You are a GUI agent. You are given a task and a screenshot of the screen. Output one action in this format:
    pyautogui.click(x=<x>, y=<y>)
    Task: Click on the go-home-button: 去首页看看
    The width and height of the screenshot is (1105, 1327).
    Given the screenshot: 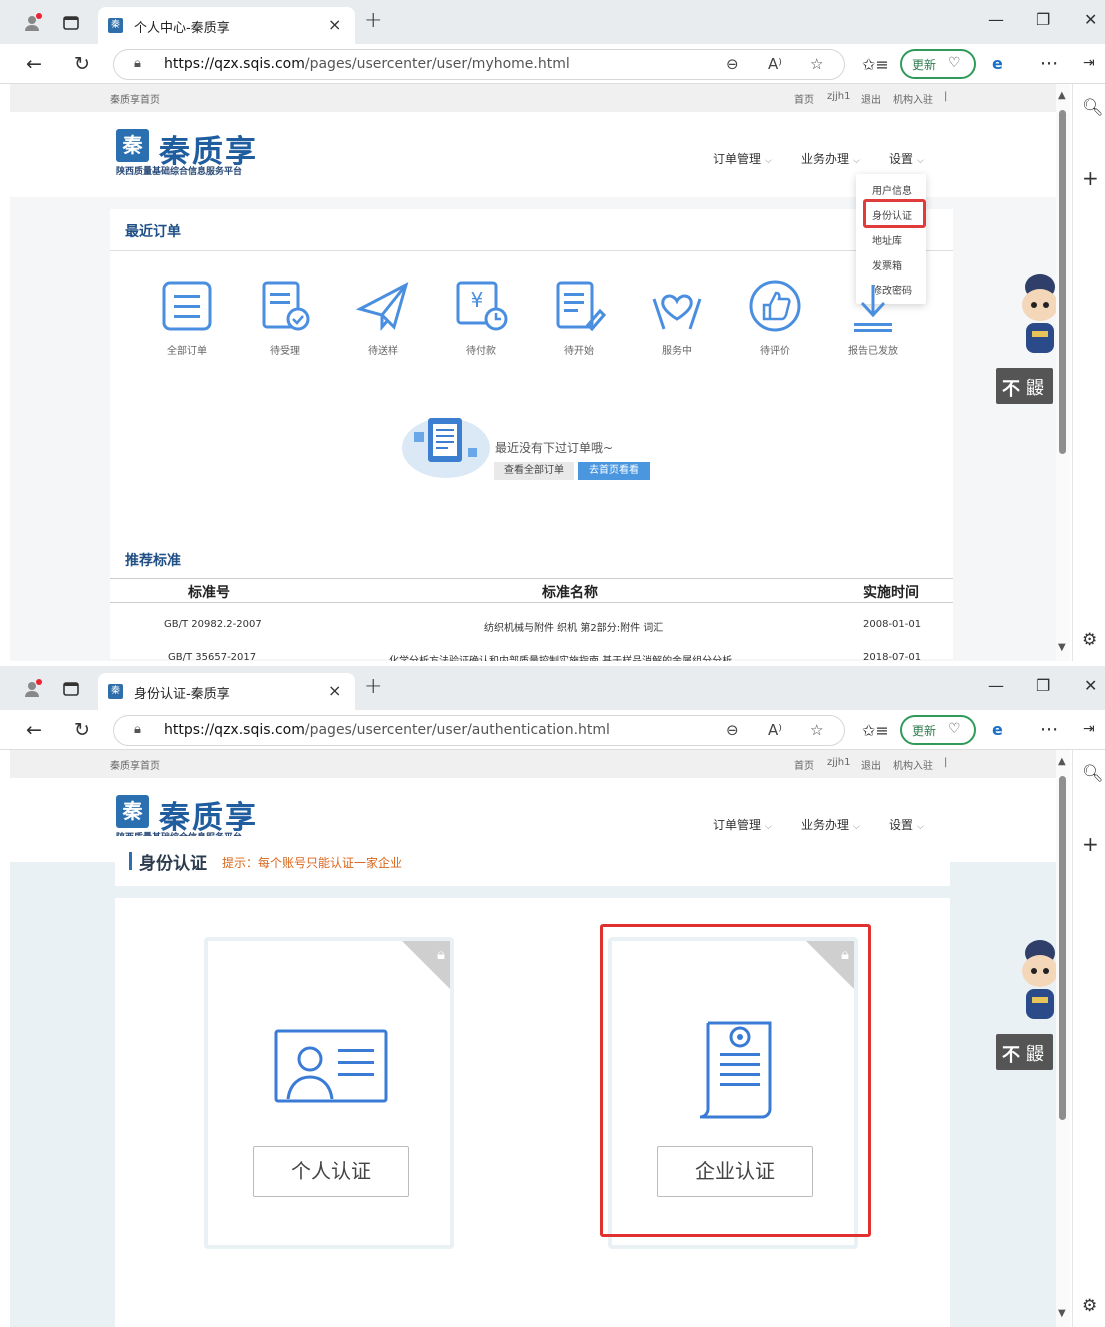 What is the action you would take?
    pyautogui.click(x=614, y=471)
    